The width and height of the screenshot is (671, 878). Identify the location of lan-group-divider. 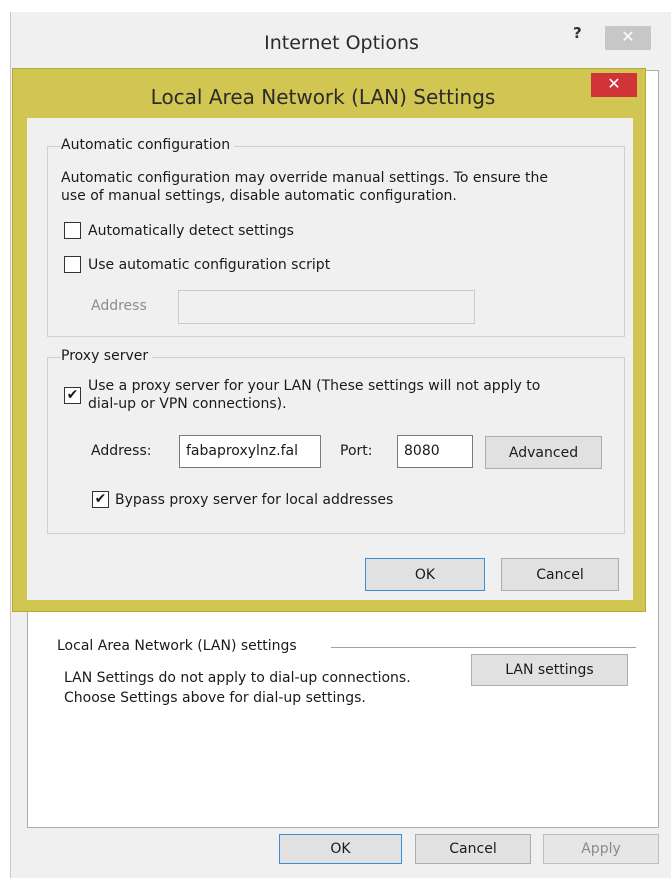
(483, 647).